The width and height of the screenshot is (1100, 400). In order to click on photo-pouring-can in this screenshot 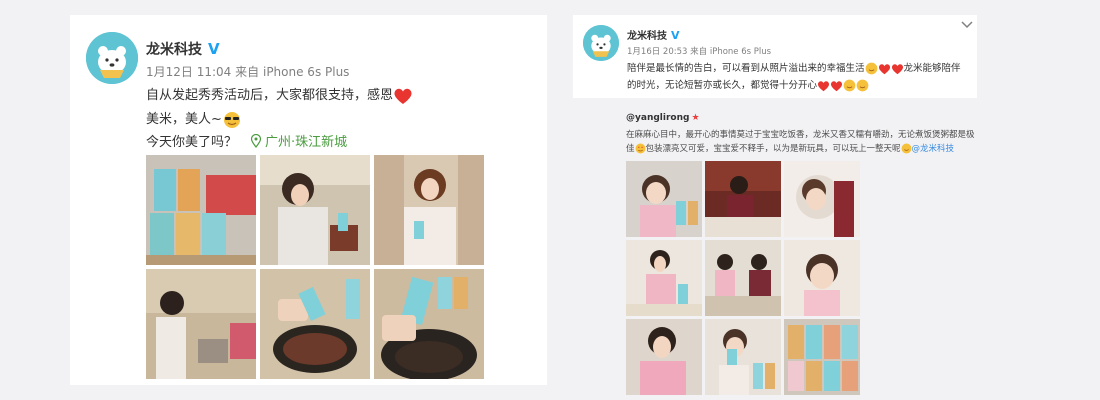, I will do `click(315, 324)`.